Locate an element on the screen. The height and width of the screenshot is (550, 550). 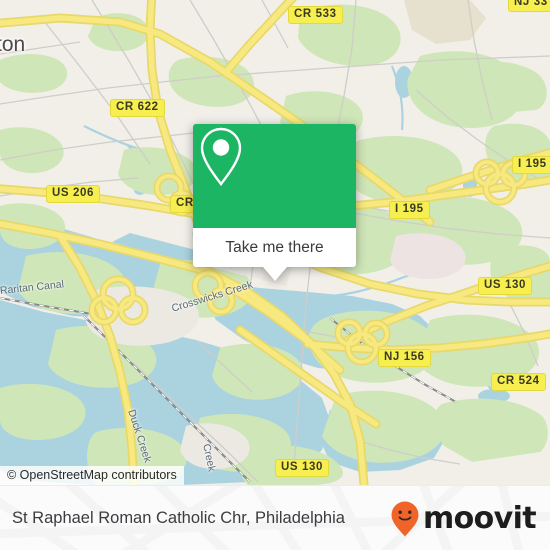
highway-shield-cr-533: CR 533 is located at coordinates (315, 15).